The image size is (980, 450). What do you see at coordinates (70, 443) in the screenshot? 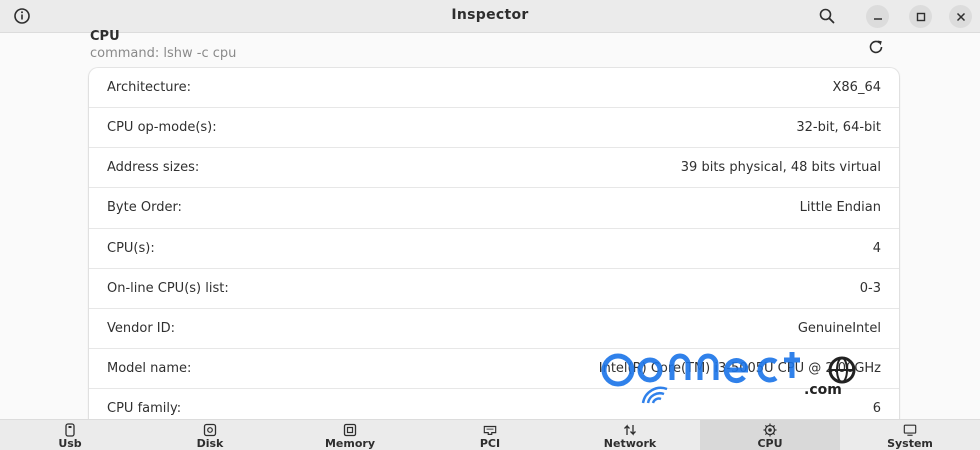
I see `tab-label: Usb` at bounding box center [70, 443].